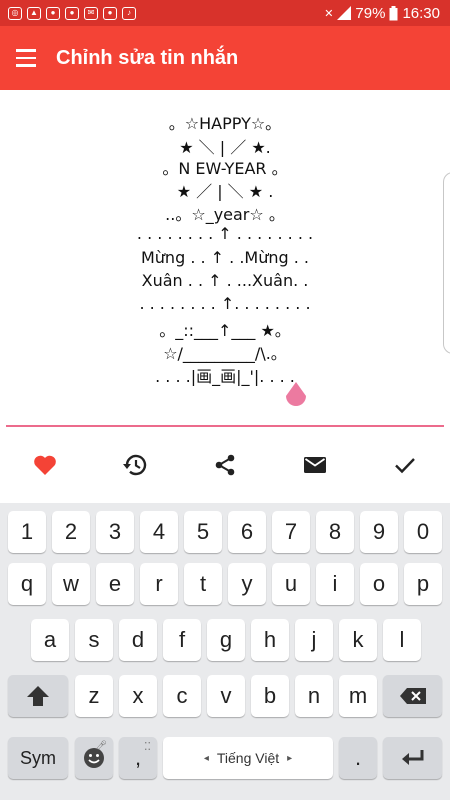 The width and height of the screenshot is (450, 800). I want to click on history-icon, so click(135, 465).